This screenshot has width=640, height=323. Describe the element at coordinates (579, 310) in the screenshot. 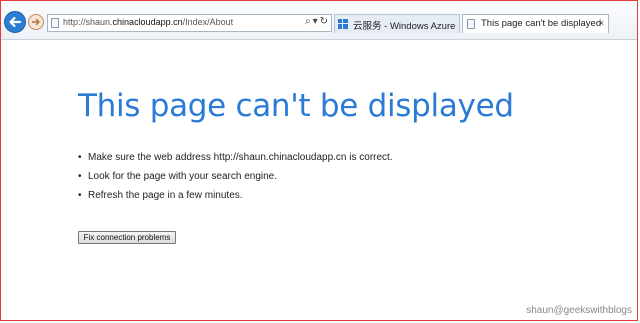

I see `watermark: shaun@geekswithblogs` at that location.